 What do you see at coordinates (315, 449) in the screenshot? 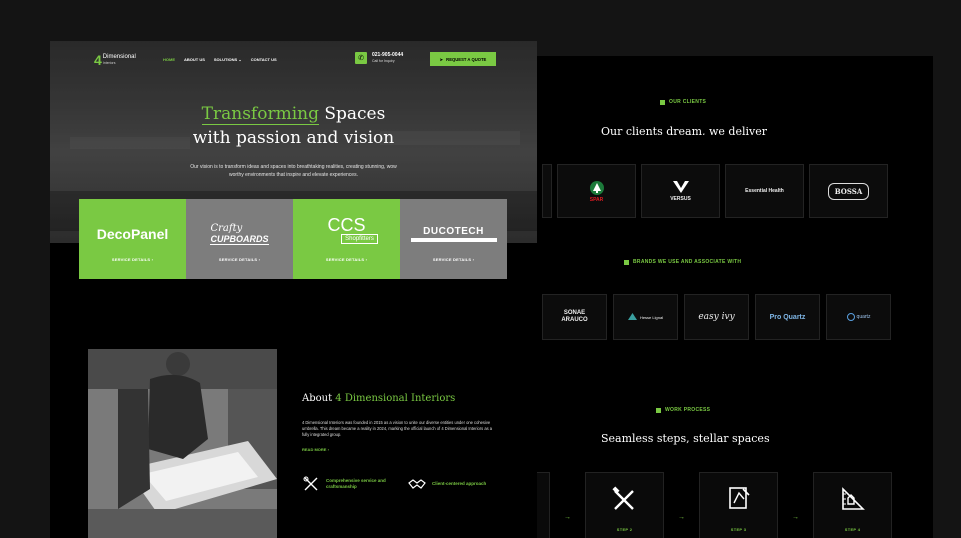
I see `read-more-link: READ MORE ›` at bounding box center [315, 449].